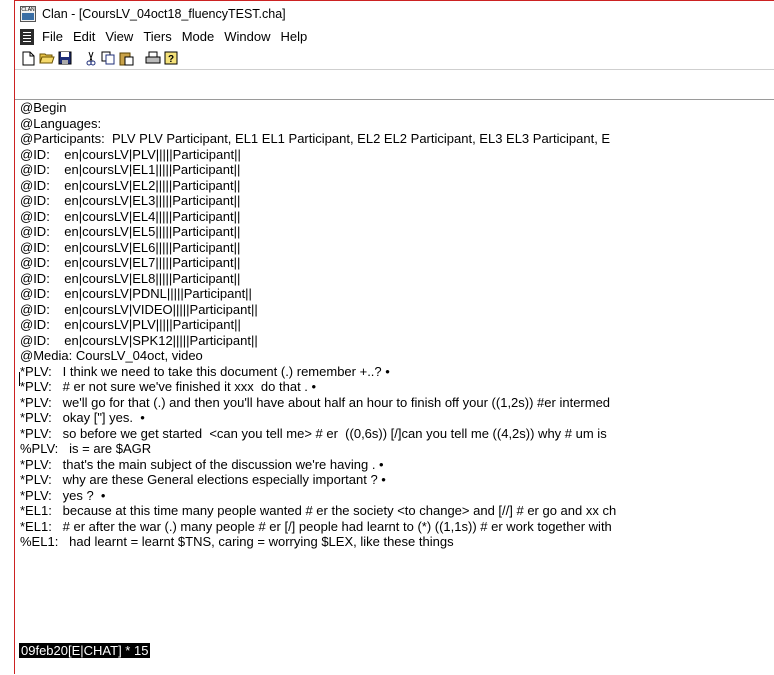 The width and height of the screenshot is (774, 675). Describe the element at coordinates (152, 58) in the screenshot. I see `print-icon` at that location.